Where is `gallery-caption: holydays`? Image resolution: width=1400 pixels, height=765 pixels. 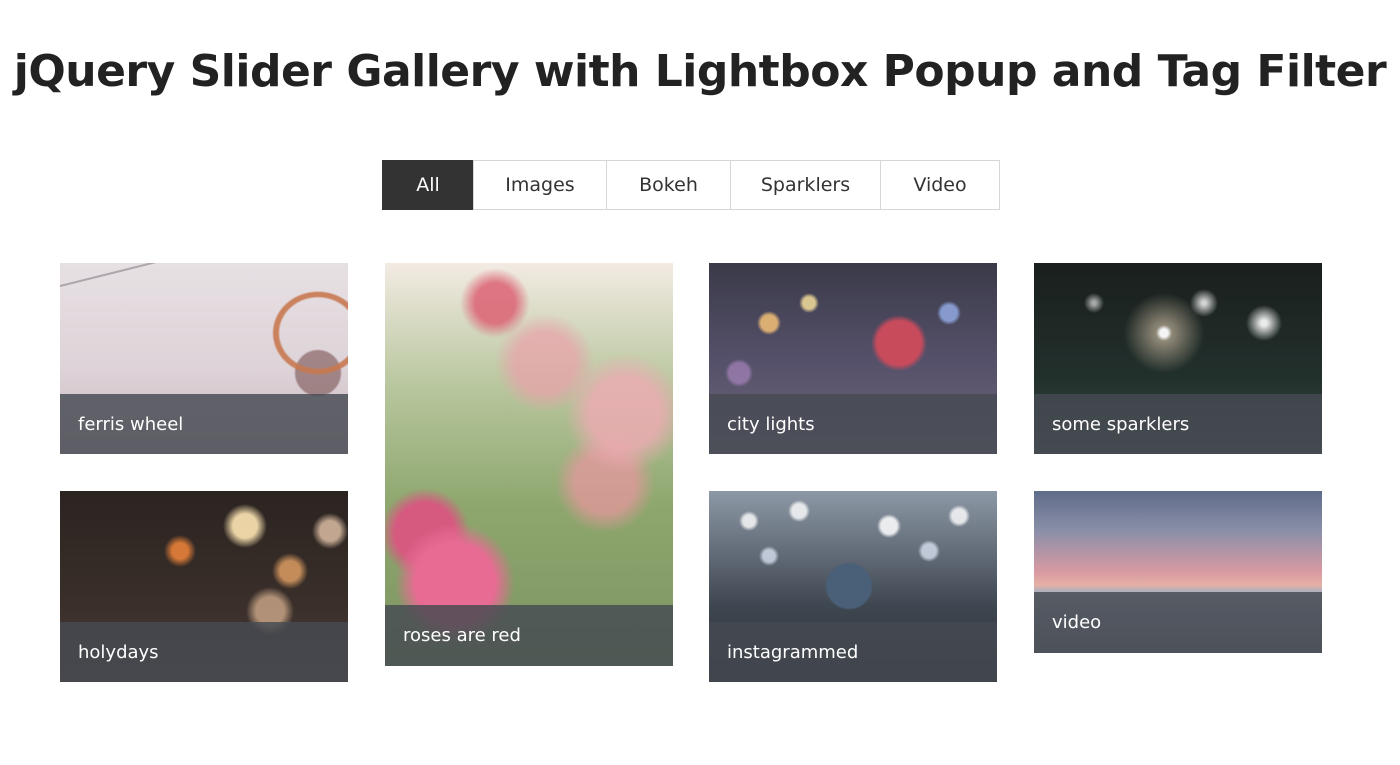
gallery-caption: holydays is located at coordinates (204, 652).